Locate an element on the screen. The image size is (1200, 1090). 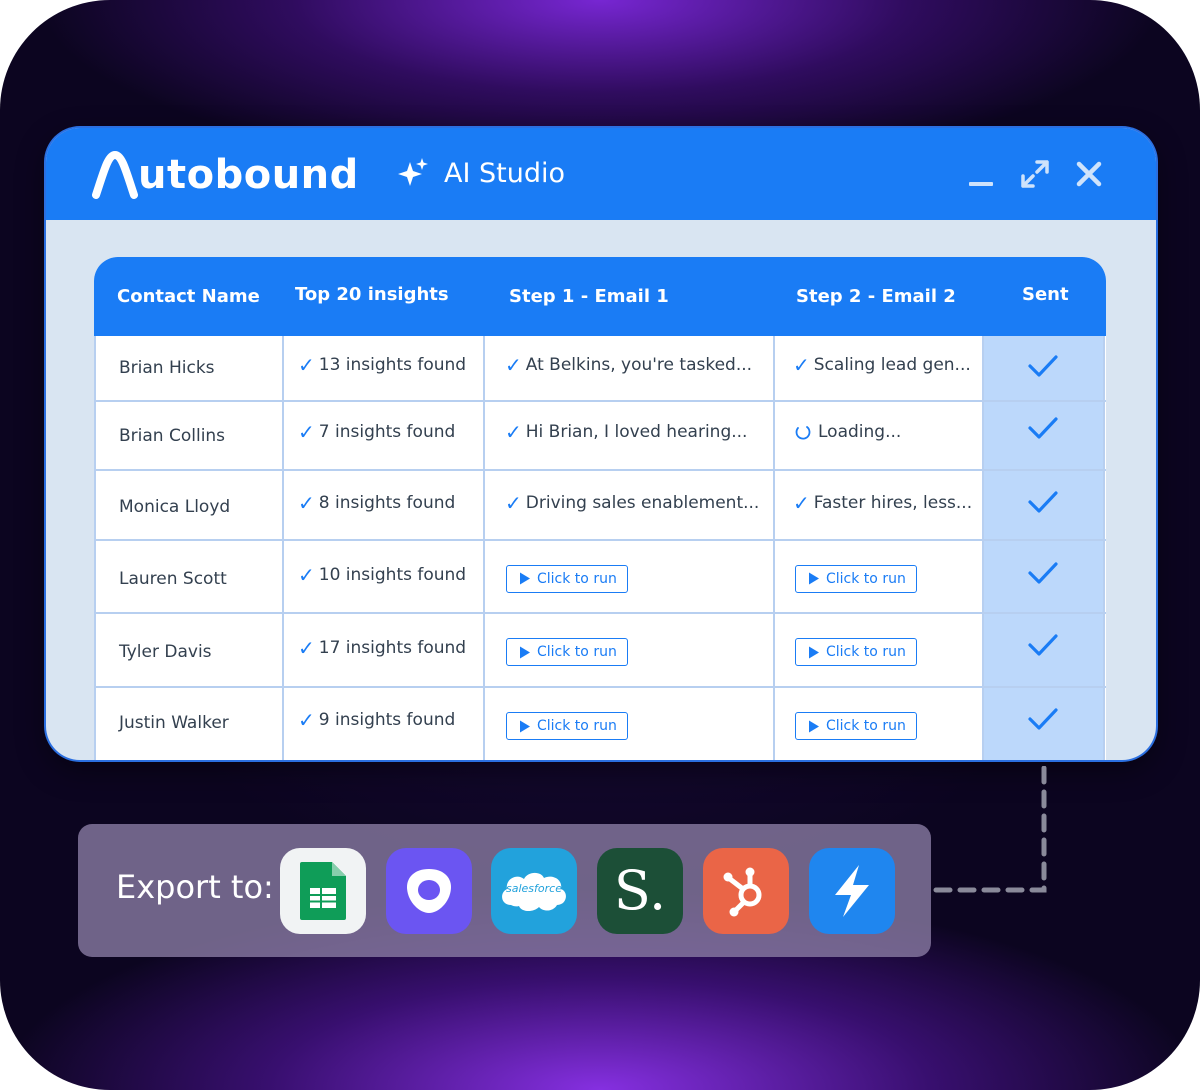
module-title: AI Studio is located at coordinates (505, 173).